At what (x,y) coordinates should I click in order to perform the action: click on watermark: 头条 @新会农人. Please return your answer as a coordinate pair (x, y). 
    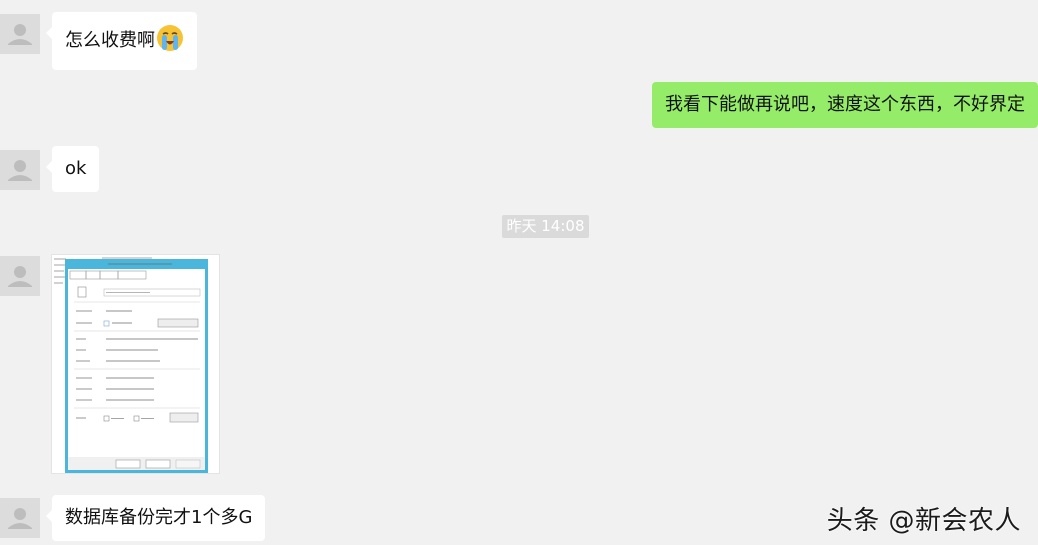
    Looking at the image, I should click on (923, 521).